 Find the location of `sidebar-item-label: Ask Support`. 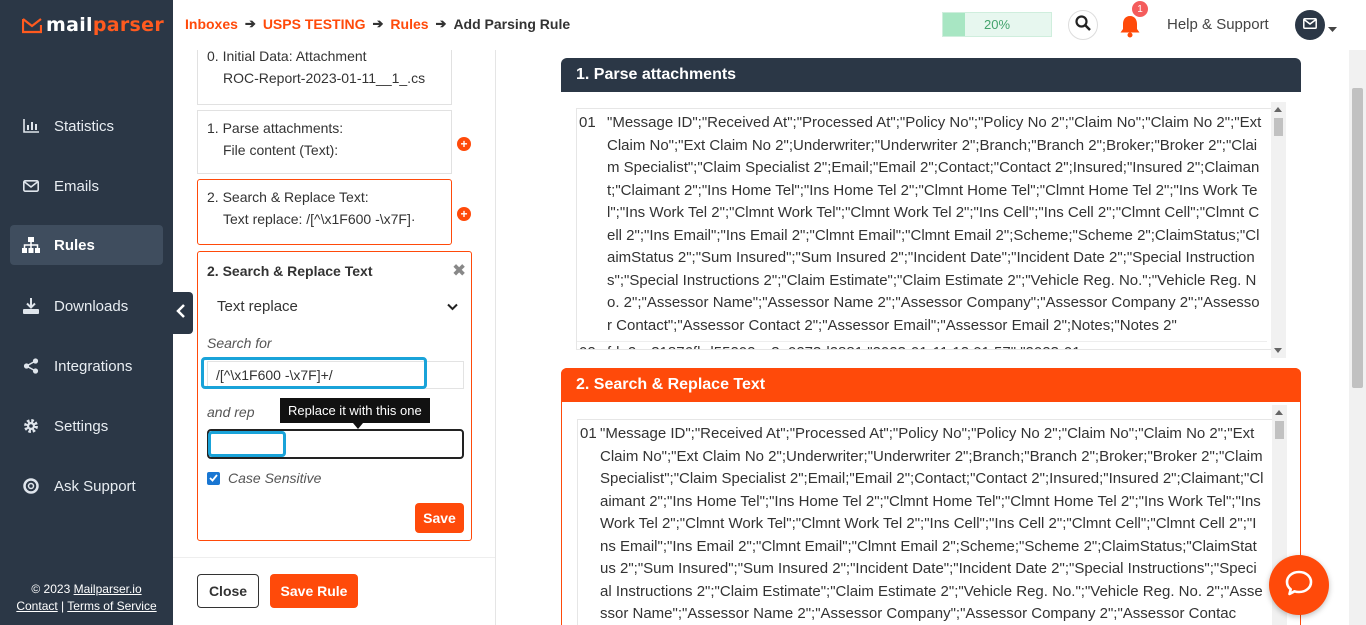

sidebar-item-label: Ask Support is located at coordinates (95, 486).